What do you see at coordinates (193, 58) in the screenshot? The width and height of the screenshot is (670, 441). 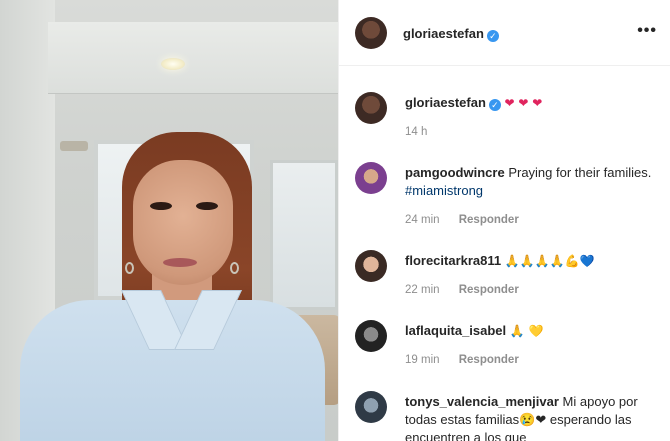 I see `background-ceiling` at bounding box center [193, 58].